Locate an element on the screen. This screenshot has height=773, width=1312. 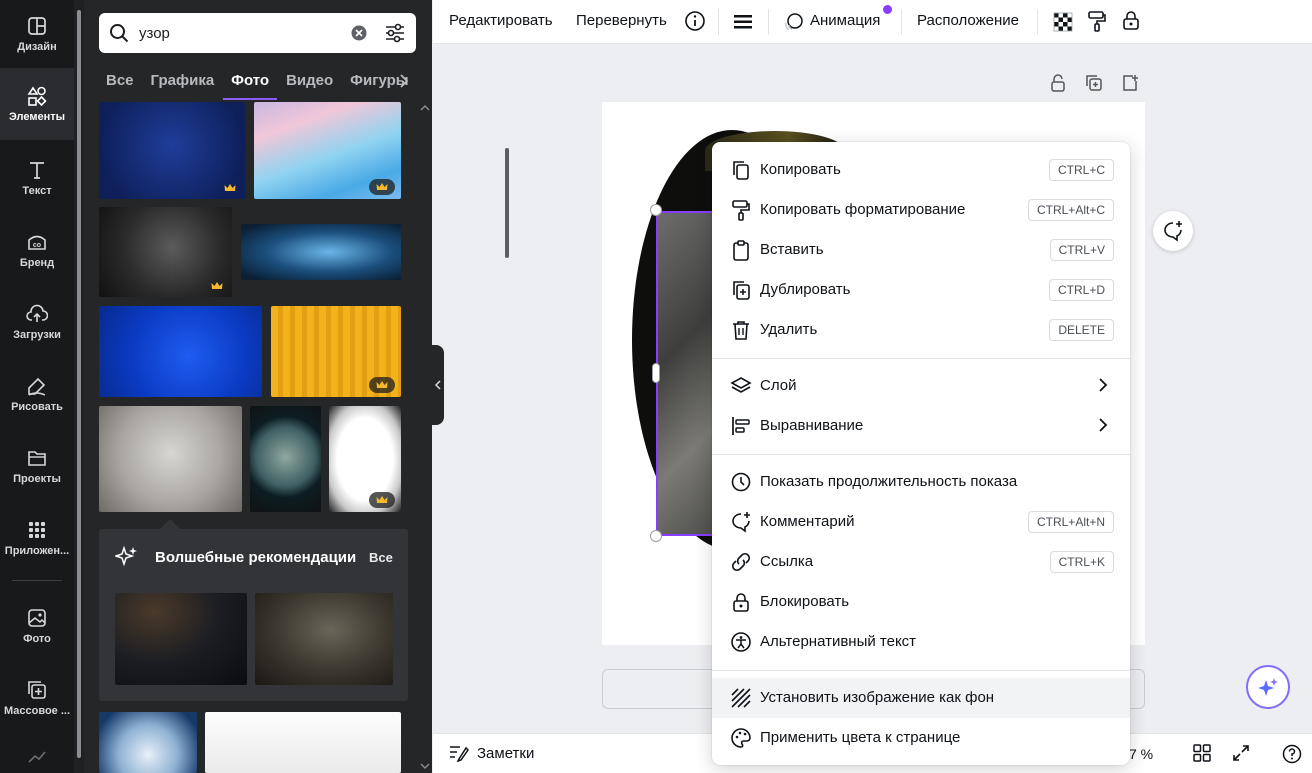
magic-title: Волшебные рекомендации is located at coordinates (256, 557).